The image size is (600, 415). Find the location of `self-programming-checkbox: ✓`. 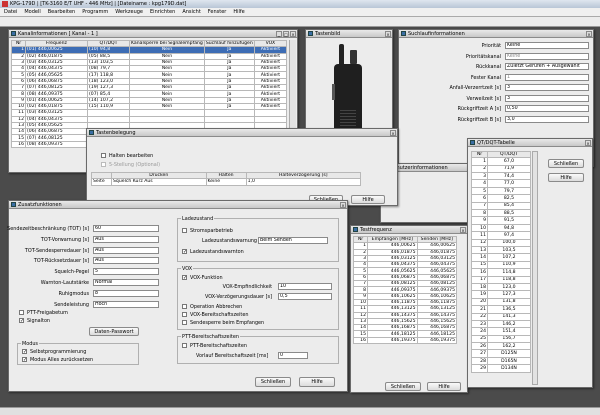

self-programming-checkbox: ✓ is located at coordinates (24, 352).